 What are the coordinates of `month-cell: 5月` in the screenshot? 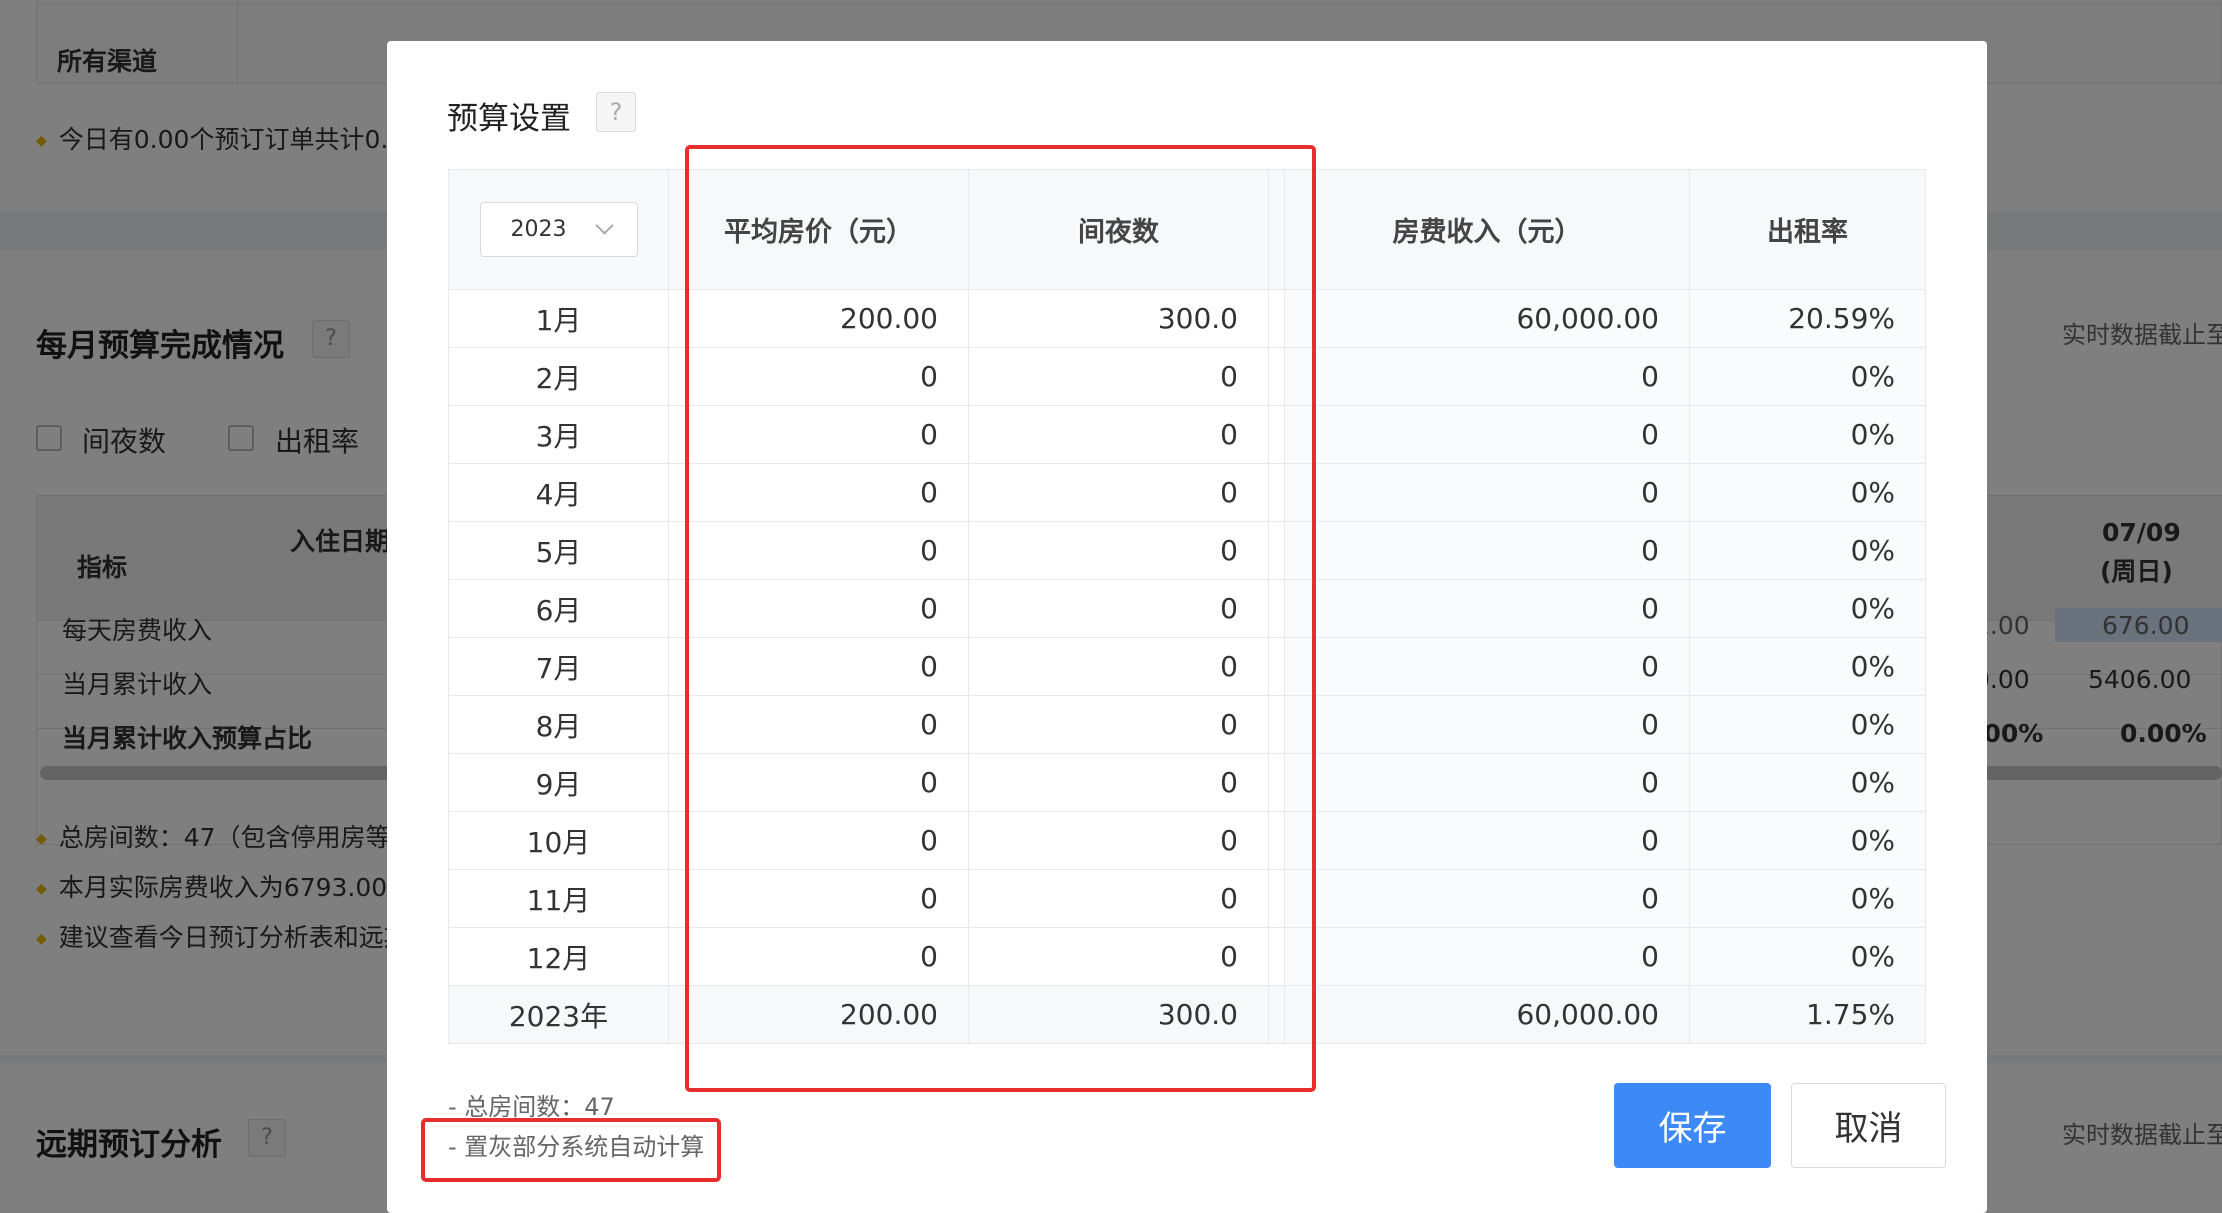 It's located at (558, 550).